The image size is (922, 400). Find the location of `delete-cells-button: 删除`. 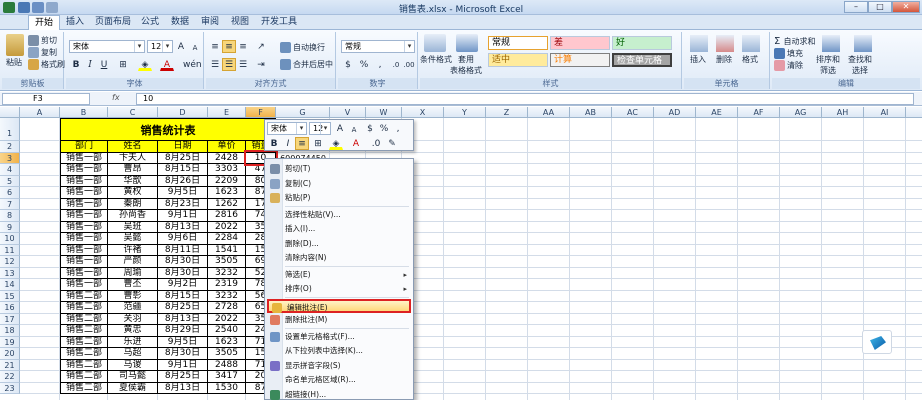

delete-cells-button: 删除 is located at coordinates (724, 59).